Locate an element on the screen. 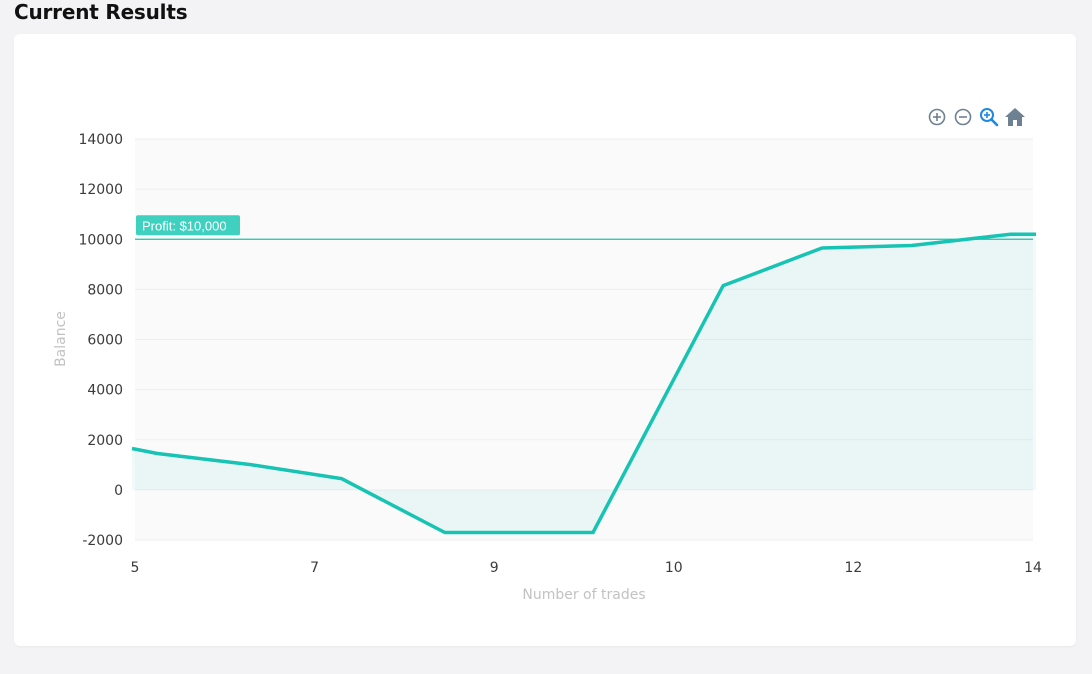 The height and width of the screenshot is (674, 1092). y-tick-label: 2000 is located at coordinates (105, 441).